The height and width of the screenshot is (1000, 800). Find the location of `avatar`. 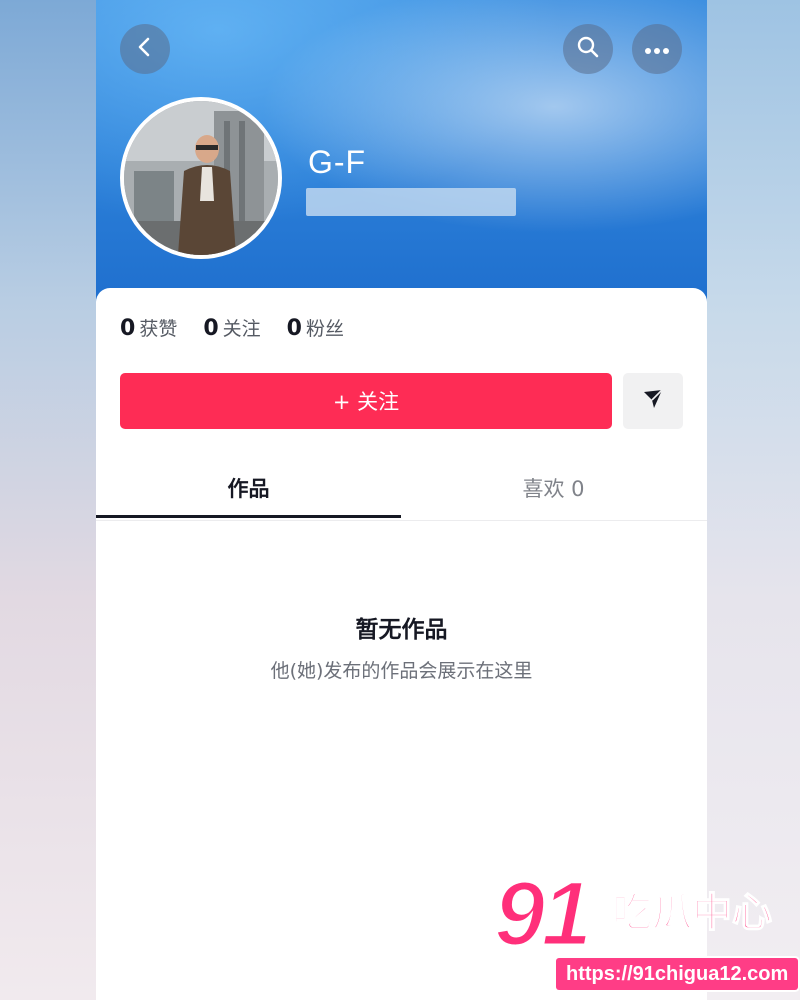

avatar is located at coordinates (201, 178).